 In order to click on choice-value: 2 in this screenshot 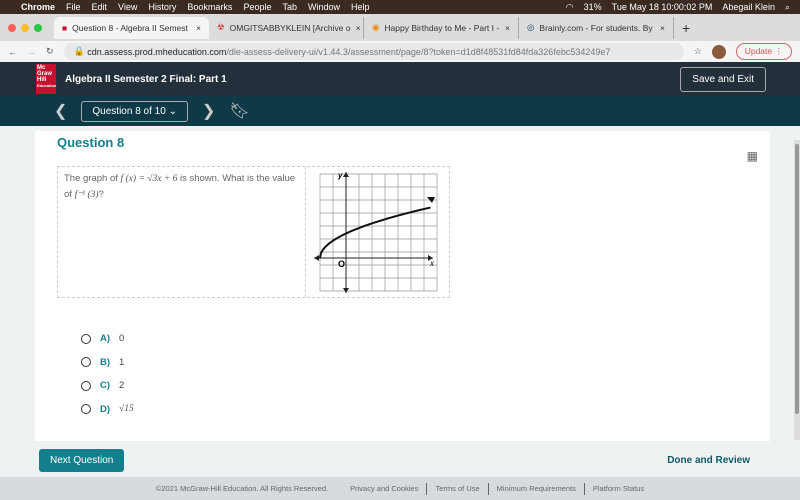, I will do `click(122, 386)`.